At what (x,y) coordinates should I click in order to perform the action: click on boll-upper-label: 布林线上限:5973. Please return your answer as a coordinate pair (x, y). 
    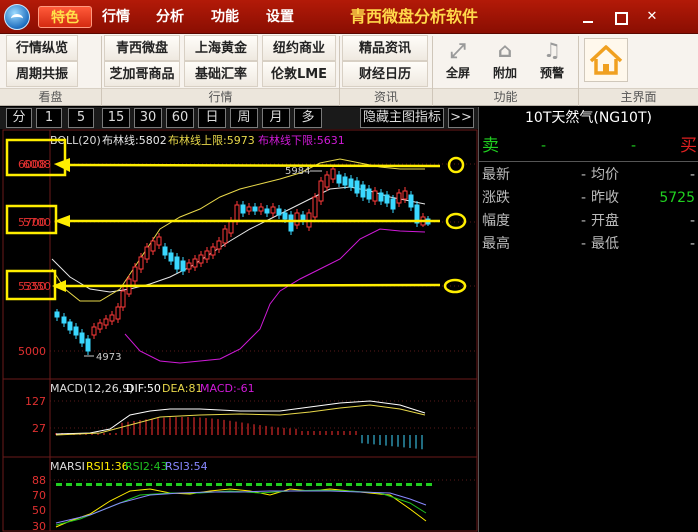
    Looking at the image, I should click on (211, 140).